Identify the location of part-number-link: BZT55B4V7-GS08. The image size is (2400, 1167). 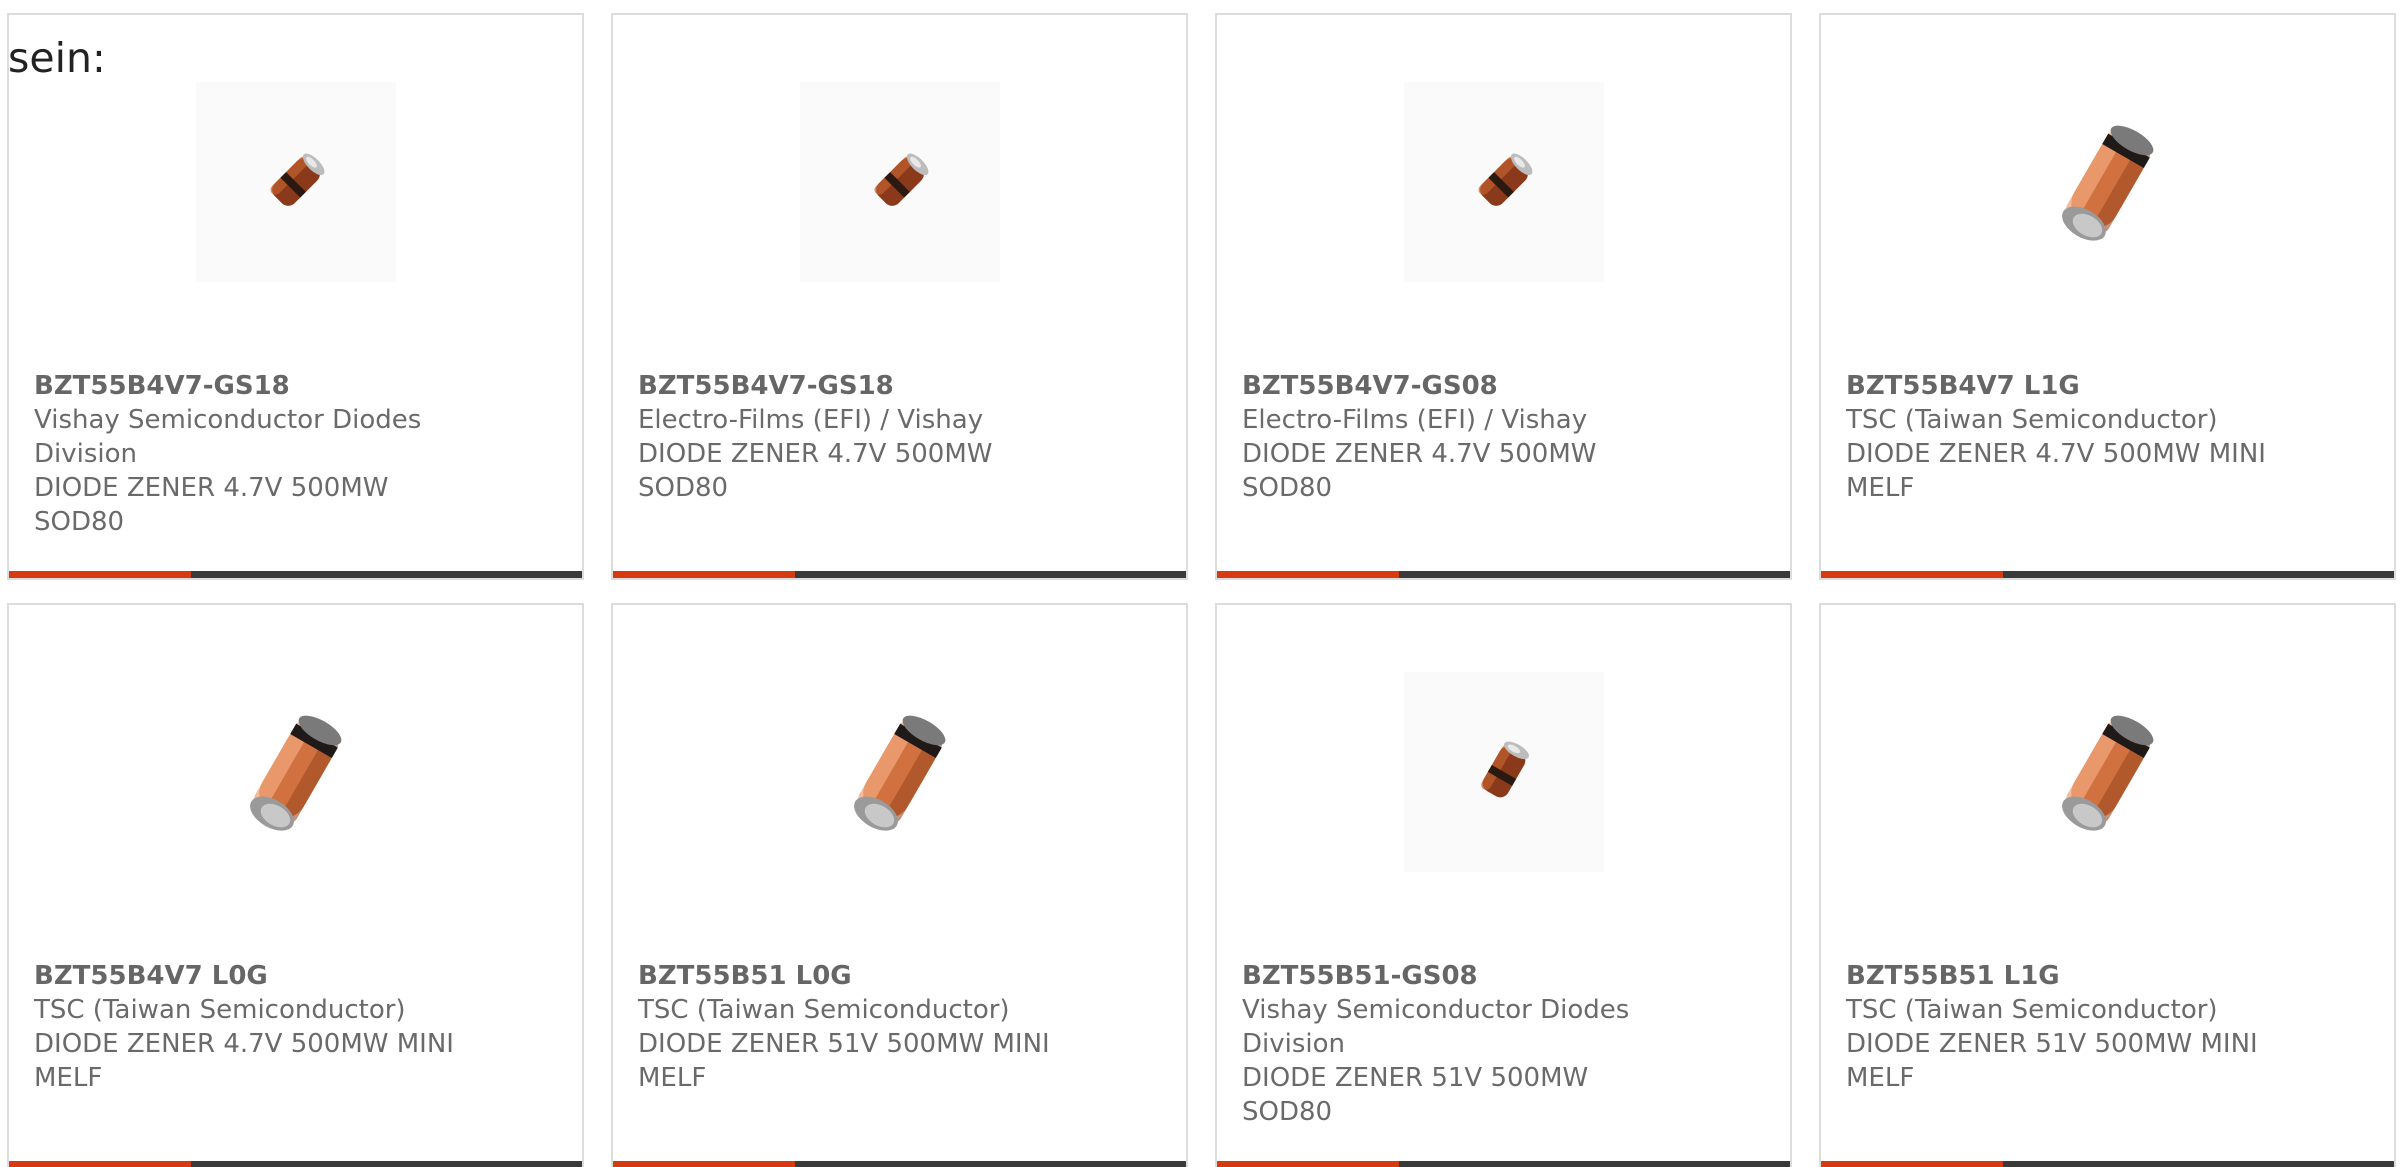
(1502, 386).